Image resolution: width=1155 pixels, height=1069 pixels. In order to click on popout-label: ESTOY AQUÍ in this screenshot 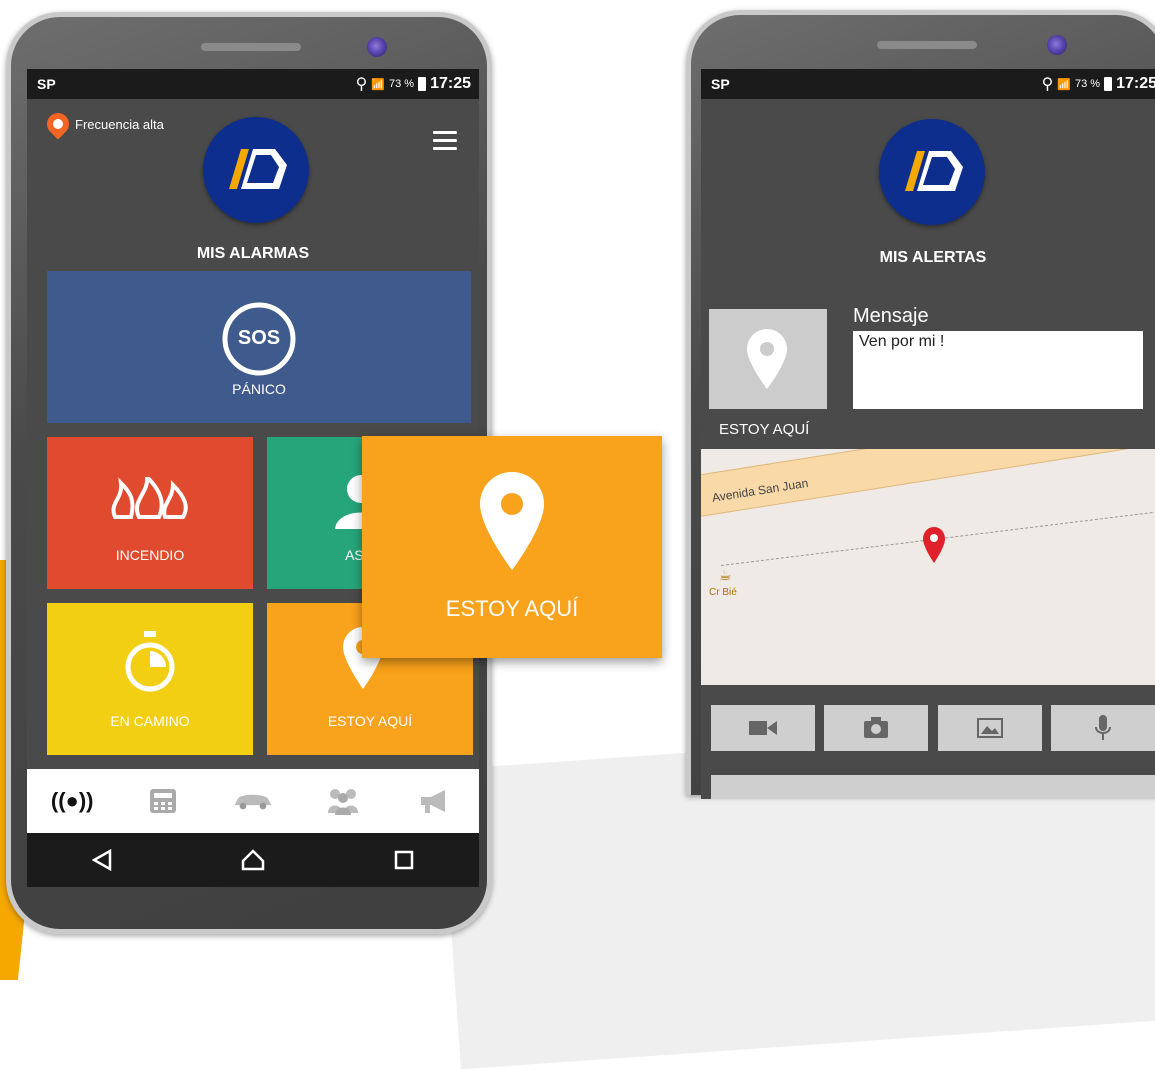, I will do `click(512, 608)`.